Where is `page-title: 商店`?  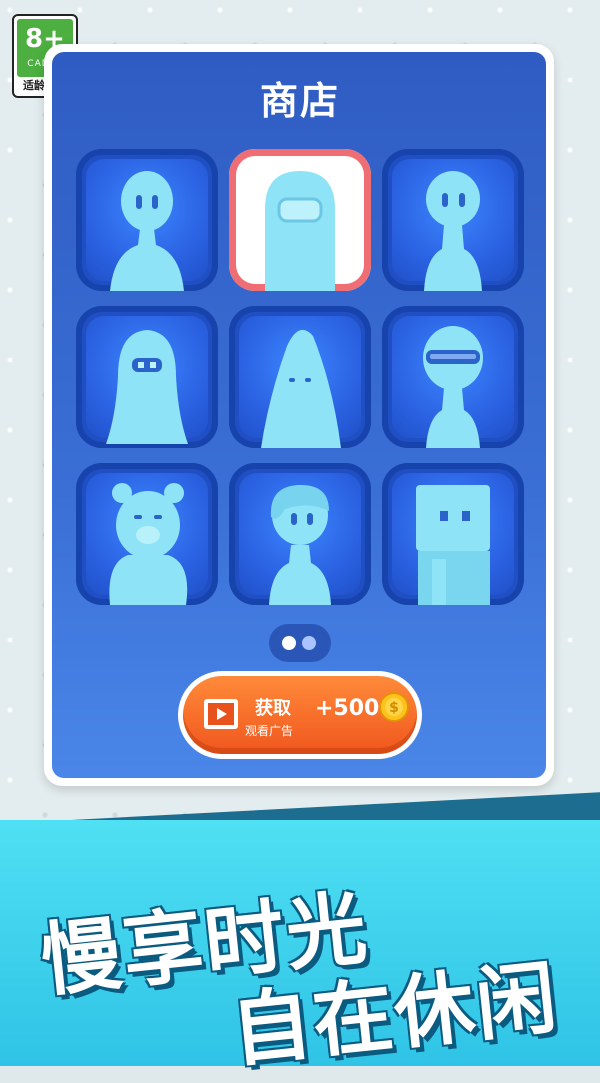 page-title: 商店 is located at coordinates (299, 101).